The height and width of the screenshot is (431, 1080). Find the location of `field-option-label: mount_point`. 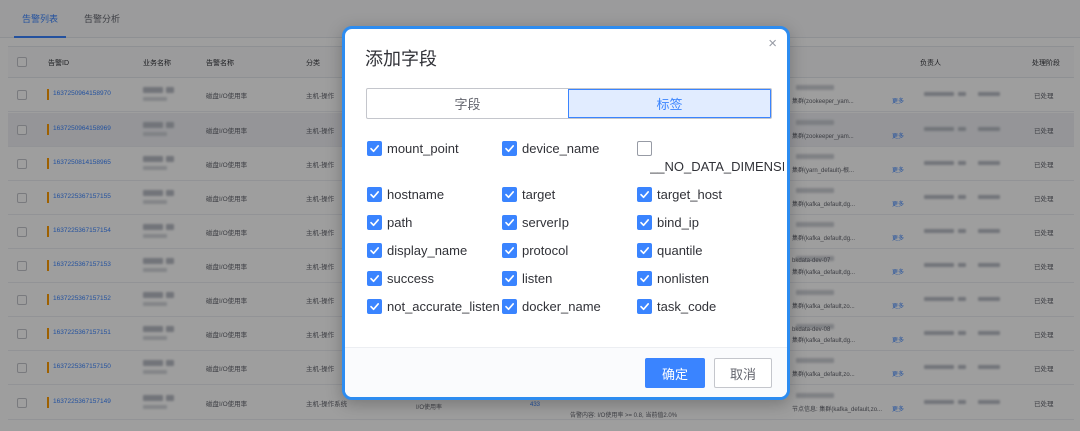

field-option-label: mount_point is located at coordinates (423, 148).